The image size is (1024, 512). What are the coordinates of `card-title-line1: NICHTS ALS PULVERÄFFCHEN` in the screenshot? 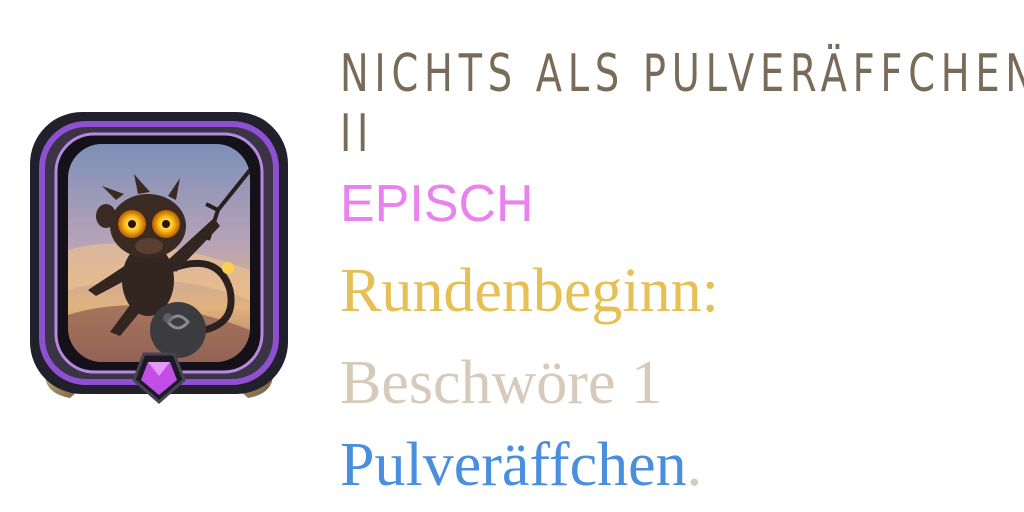 It's located at (682, 74).